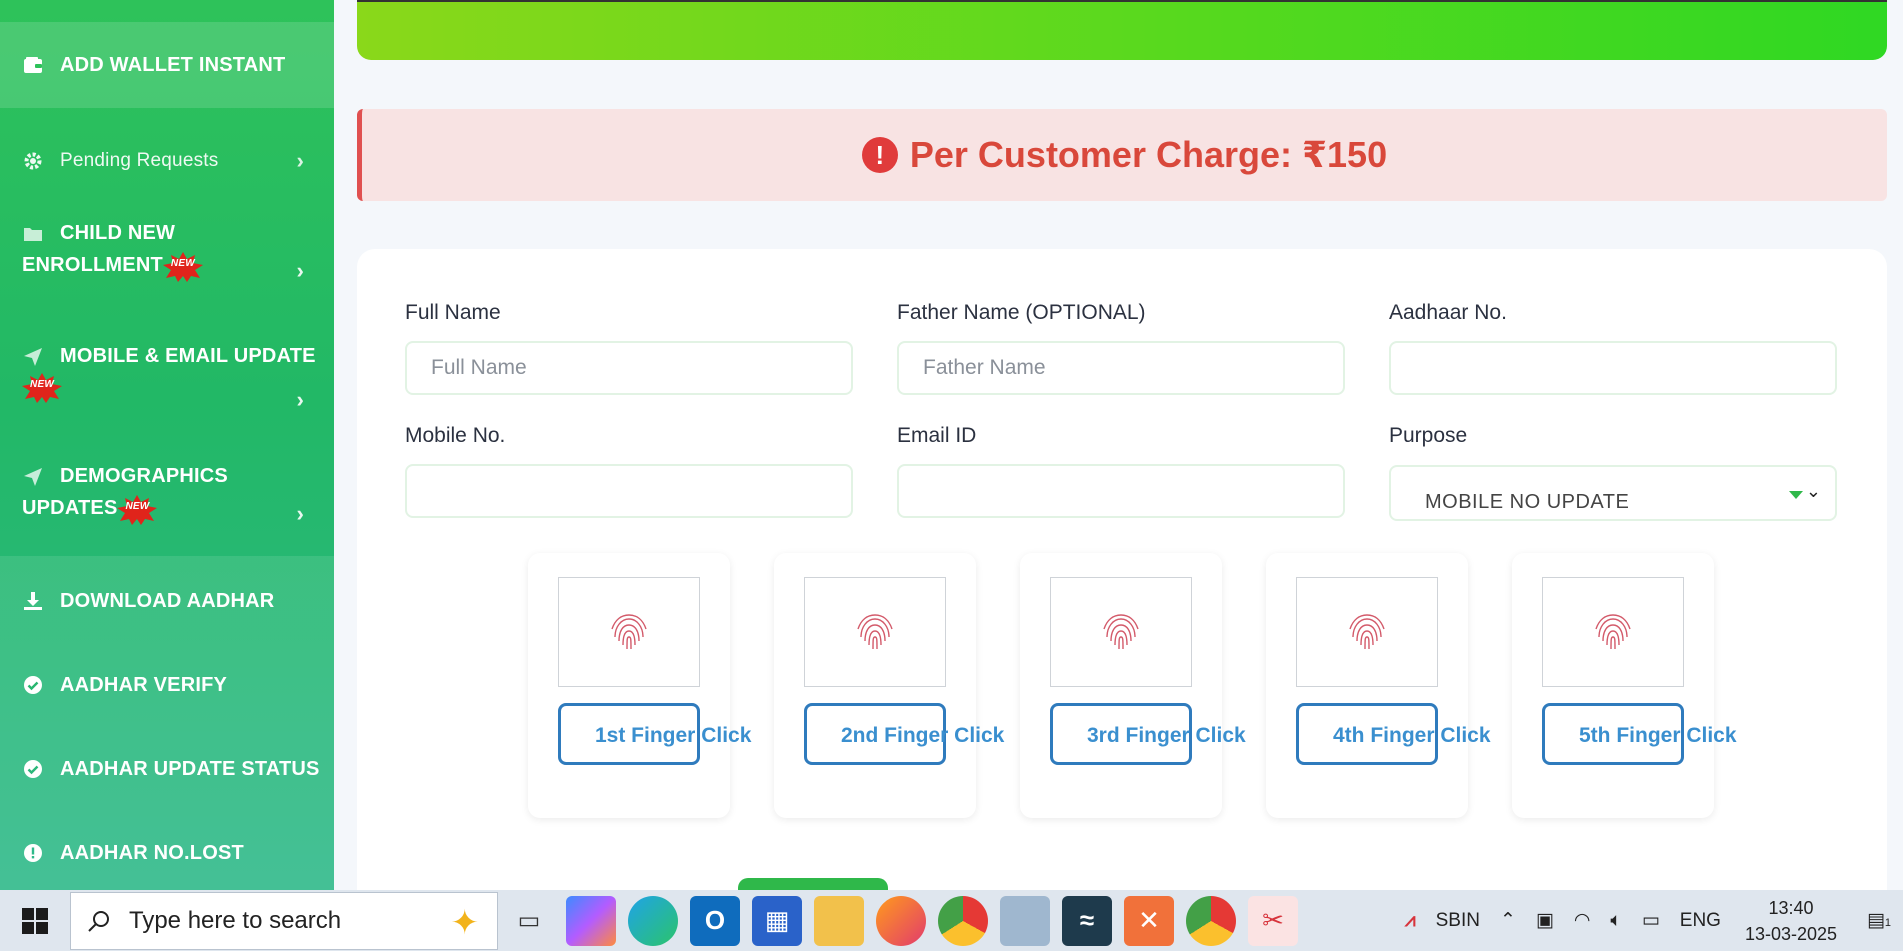 This screenshot has width=1903, height=951. I want to click on father-name-label: Father Name (OPTIONAL), so click(1021, 312).